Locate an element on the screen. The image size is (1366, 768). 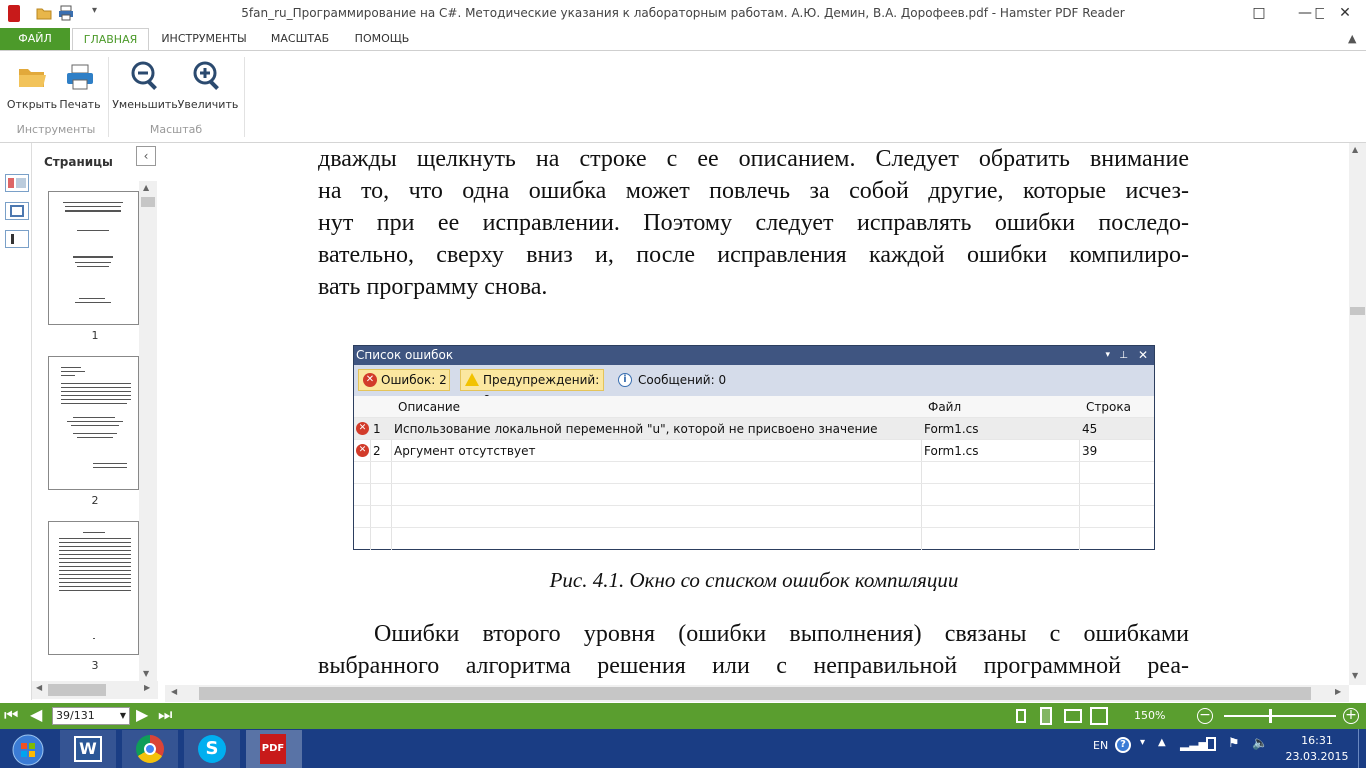
warnings-filter-button: Предупреждений: 0 is located at coordinates (532, 388).